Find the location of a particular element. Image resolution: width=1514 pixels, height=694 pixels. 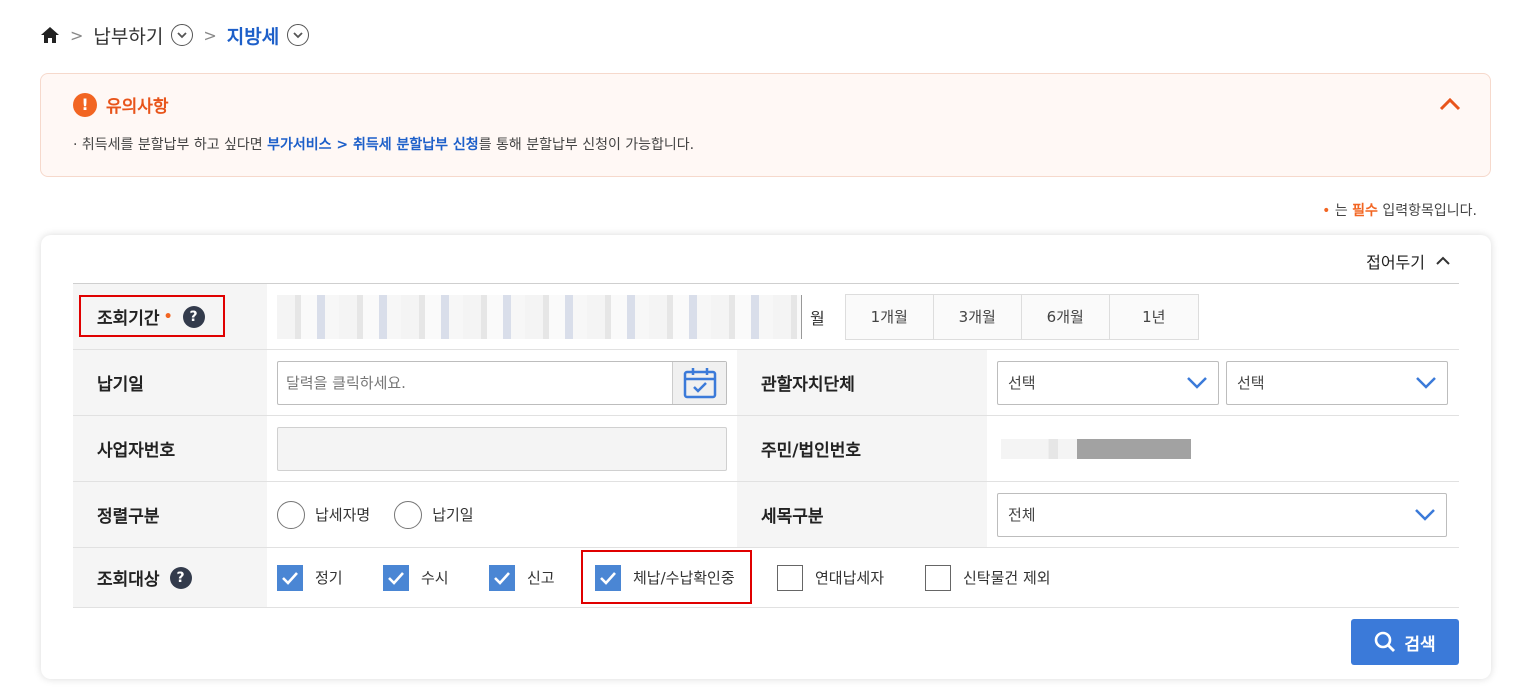

help-icon: ? is located at coordinates (180, 577).